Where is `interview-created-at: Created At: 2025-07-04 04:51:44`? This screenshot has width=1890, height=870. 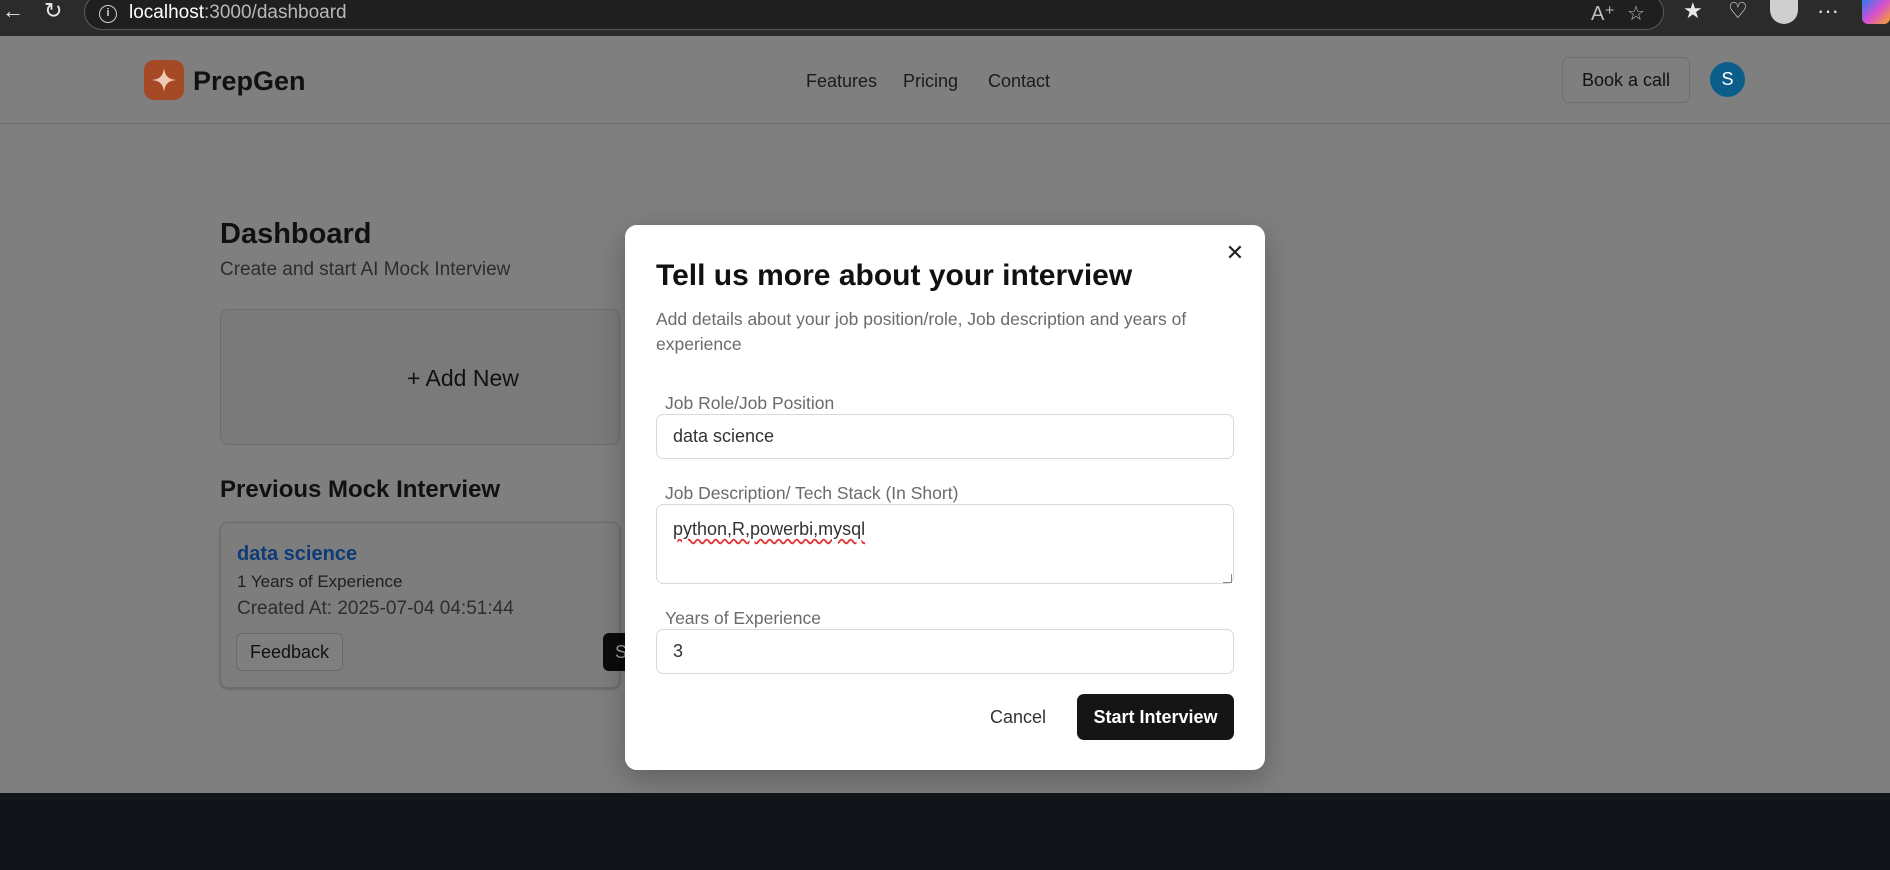
interview-created-at: Created At: 2025-07-04 04:51:44 is located at coordinates (375, 608).